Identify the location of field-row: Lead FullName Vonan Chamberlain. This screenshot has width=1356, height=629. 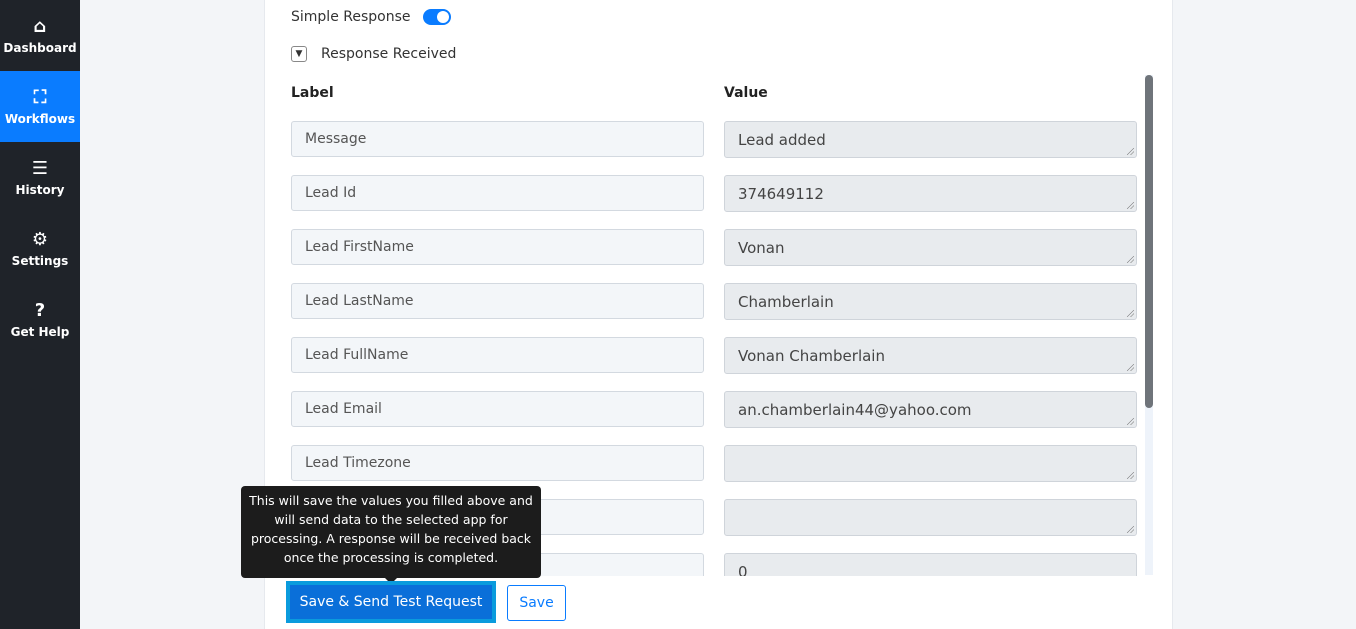
(714, 364).